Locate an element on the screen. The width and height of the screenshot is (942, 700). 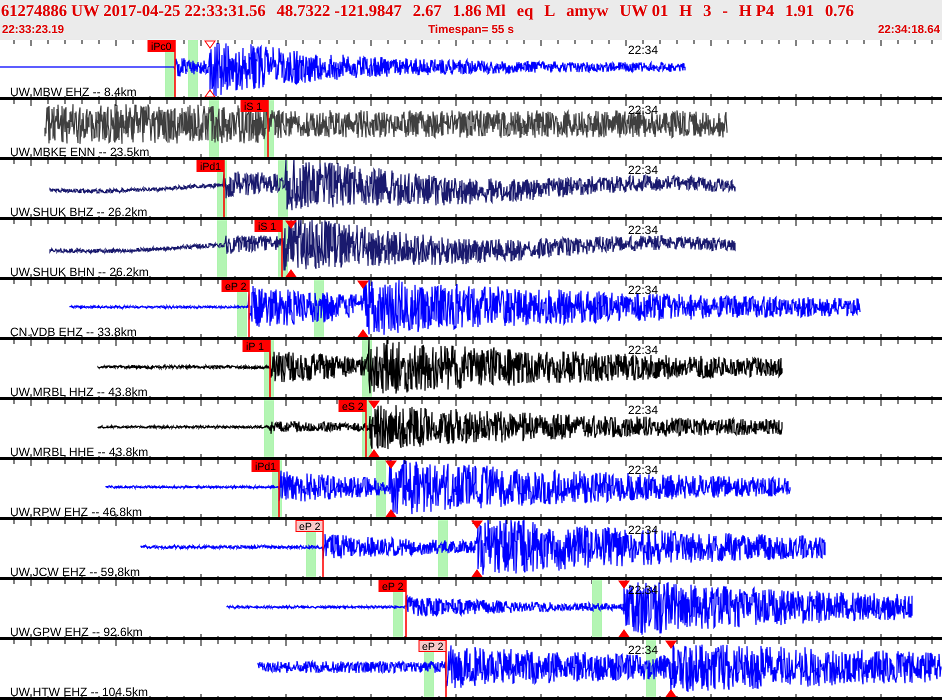
station-label: UW.GPW EHZ -- 92.6km is located at coordinates (76, 632).